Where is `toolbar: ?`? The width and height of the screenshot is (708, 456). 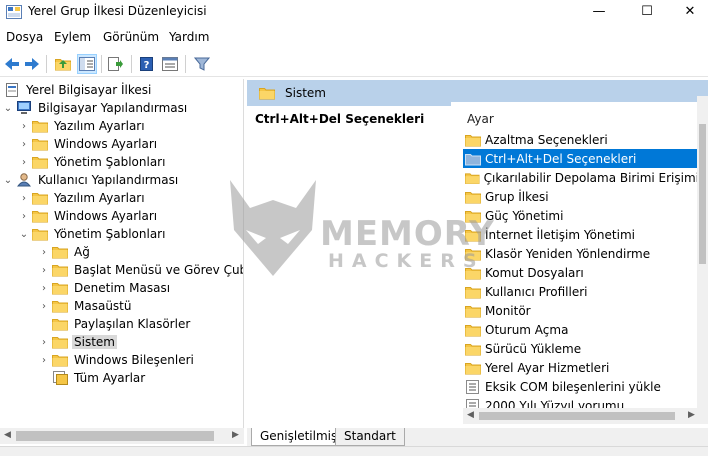
toolbar: ? is located at coordinates (354, 64).